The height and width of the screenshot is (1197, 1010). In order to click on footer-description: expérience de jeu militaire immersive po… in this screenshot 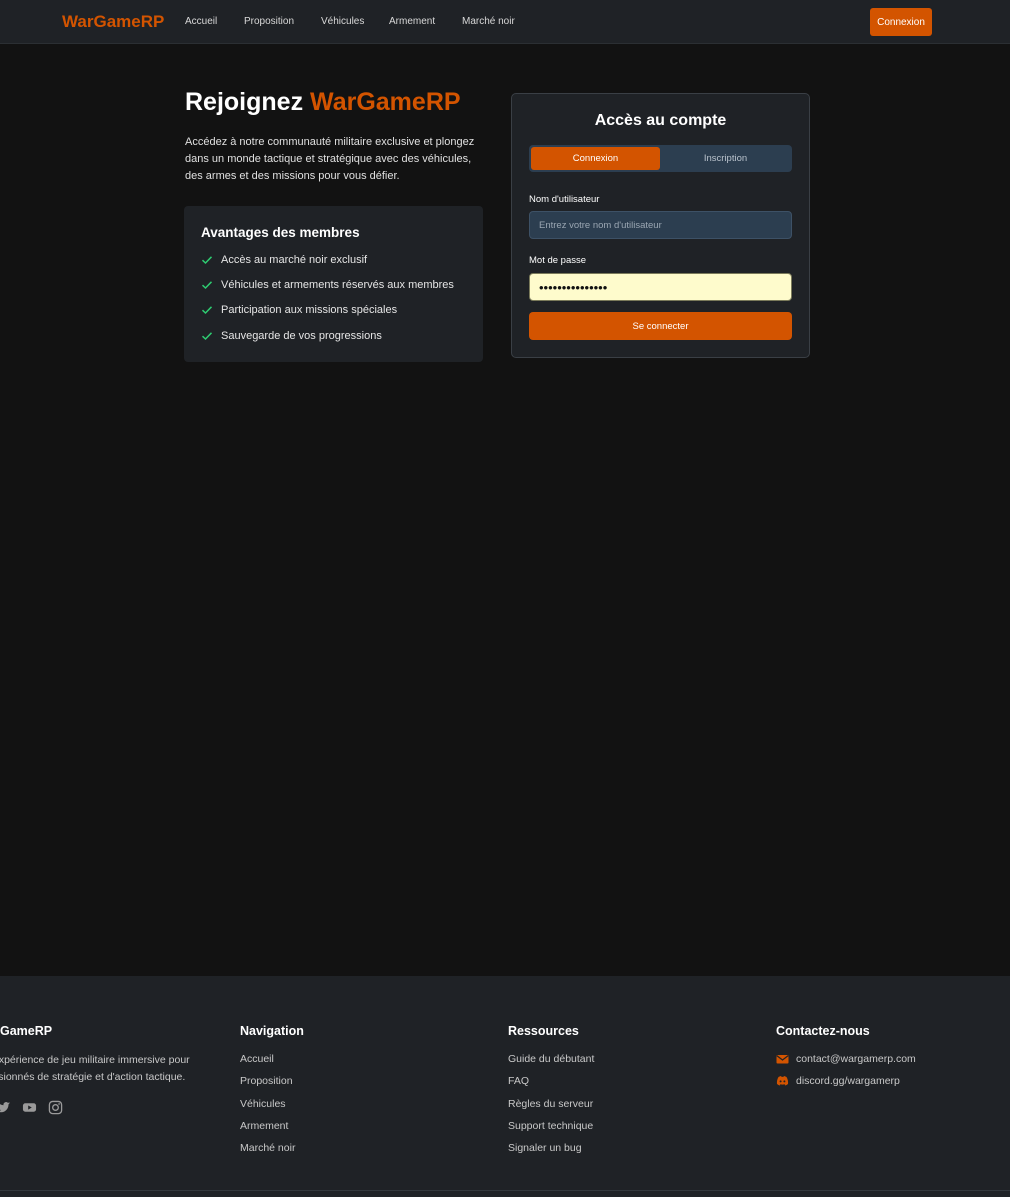, I will do `click(95, 1068)`.